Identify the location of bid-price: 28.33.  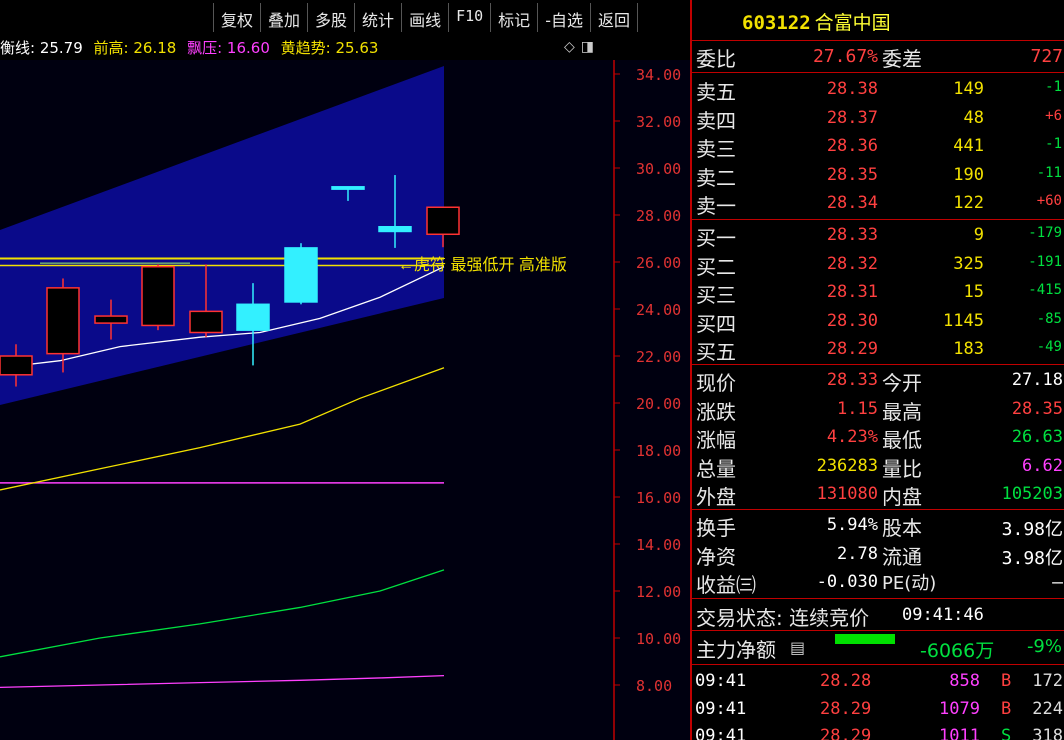
(852, 235).